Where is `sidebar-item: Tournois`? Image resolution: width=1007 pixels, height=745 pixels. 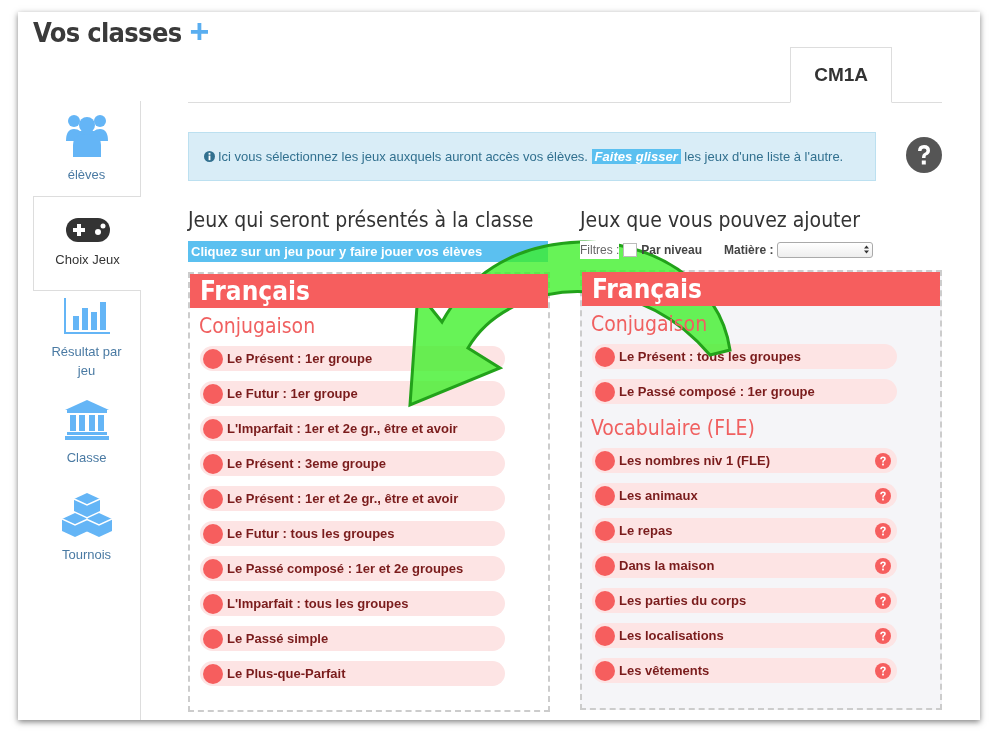 sidebar-item: Tournois is located at coordinates (87, 528).